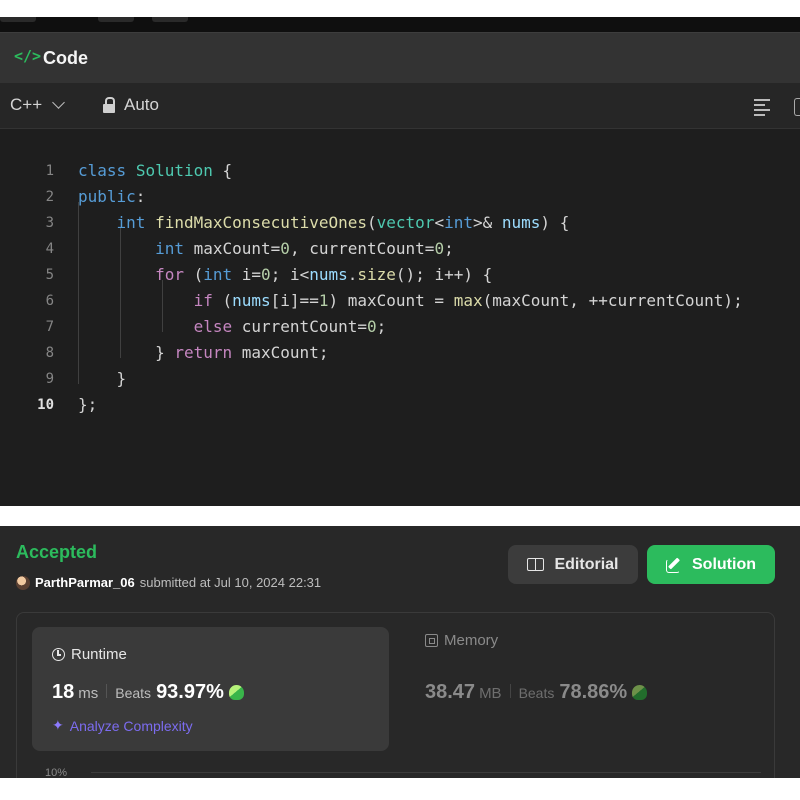  I want to click on page-bottom, so click(400, 789).